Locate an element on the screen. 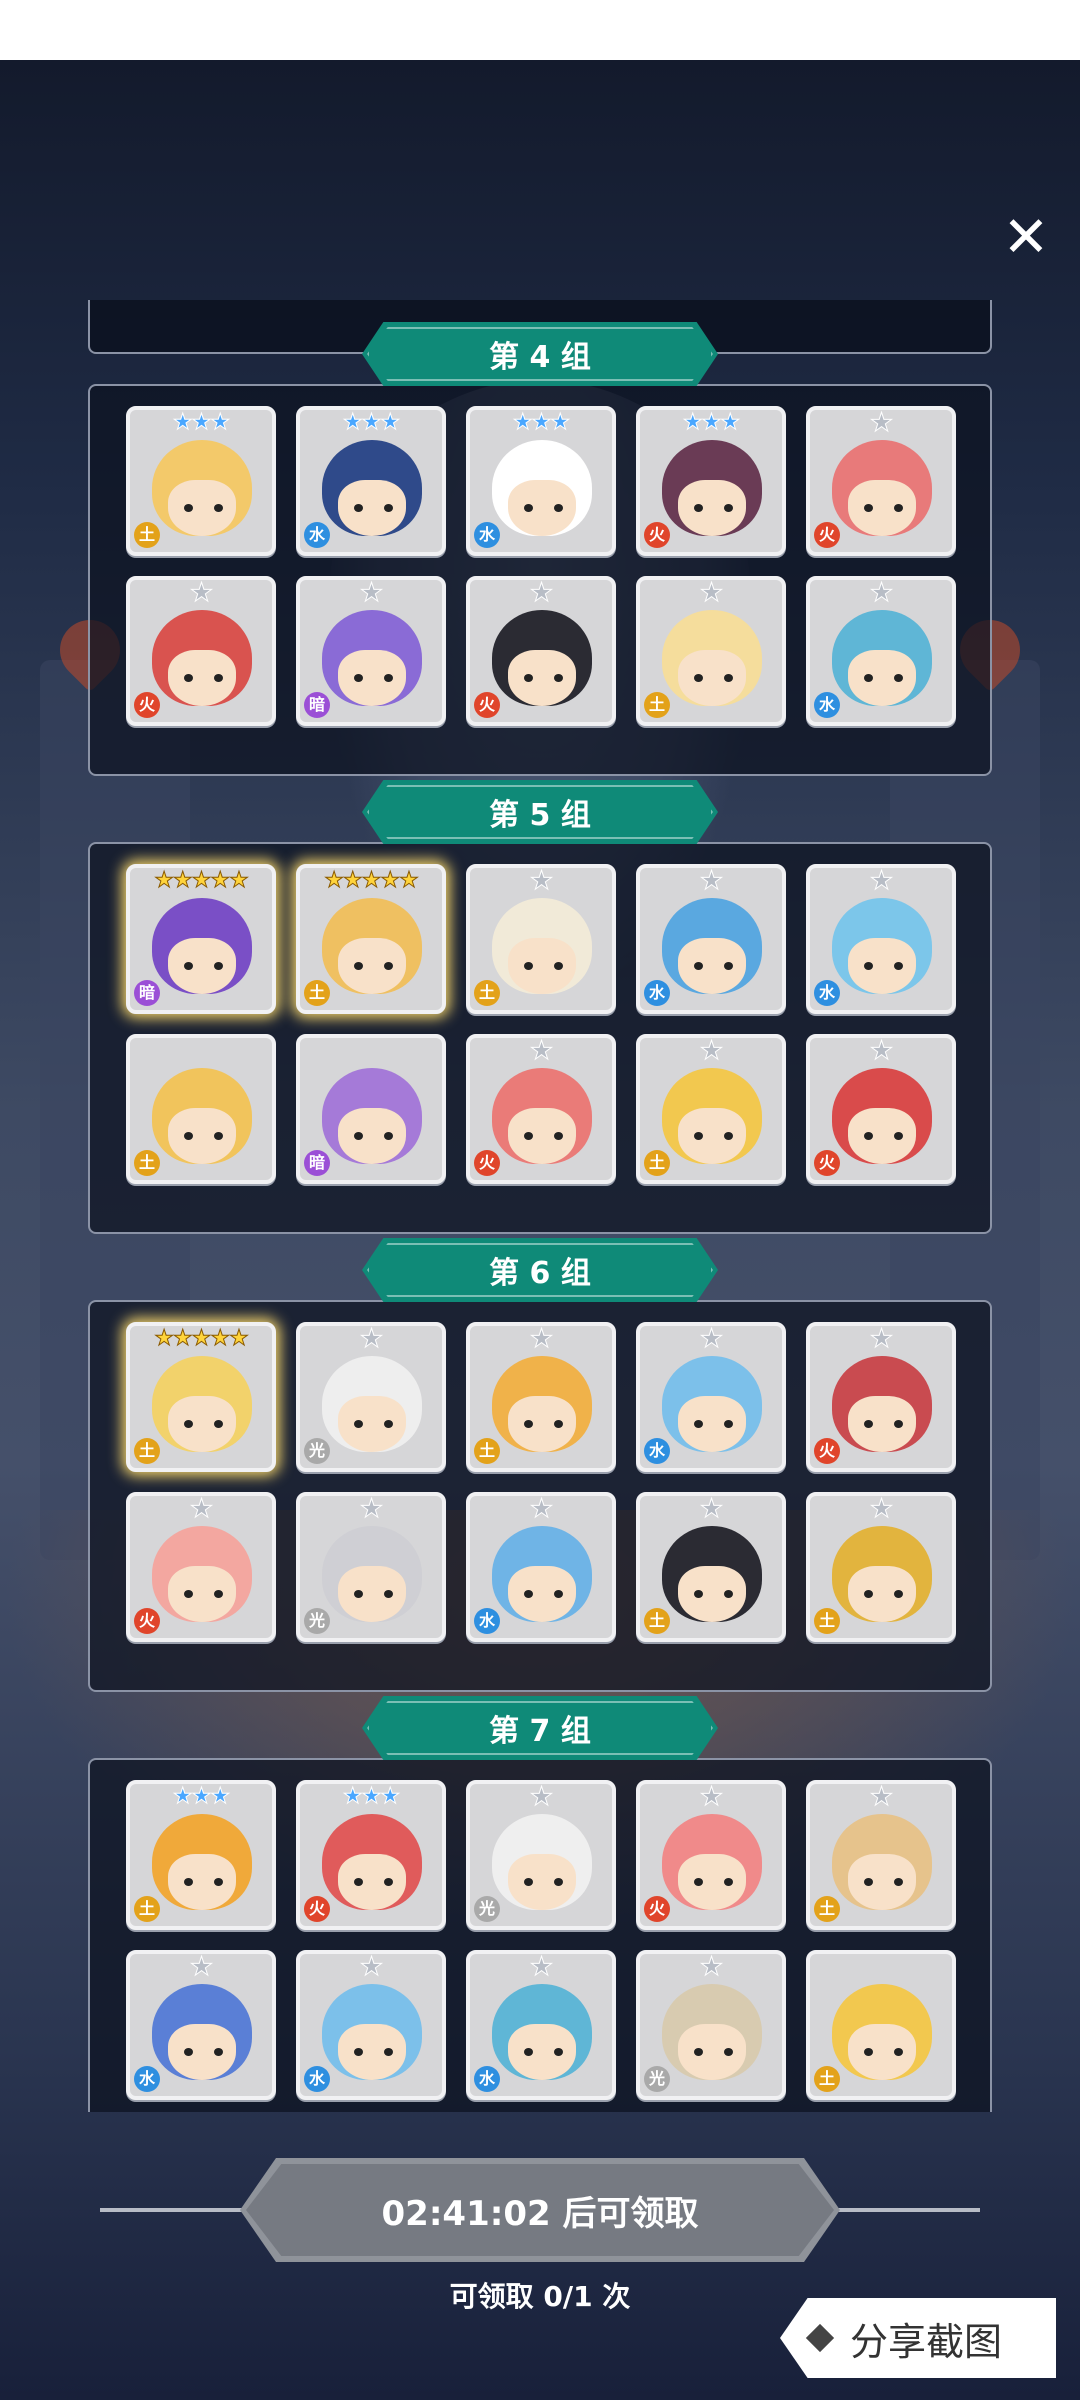 Image resolution: width=1080 pixels, height=2400 pixels. claim-timer-button: 02:41:02 后可领取 is located at coordinates (540, 2210).